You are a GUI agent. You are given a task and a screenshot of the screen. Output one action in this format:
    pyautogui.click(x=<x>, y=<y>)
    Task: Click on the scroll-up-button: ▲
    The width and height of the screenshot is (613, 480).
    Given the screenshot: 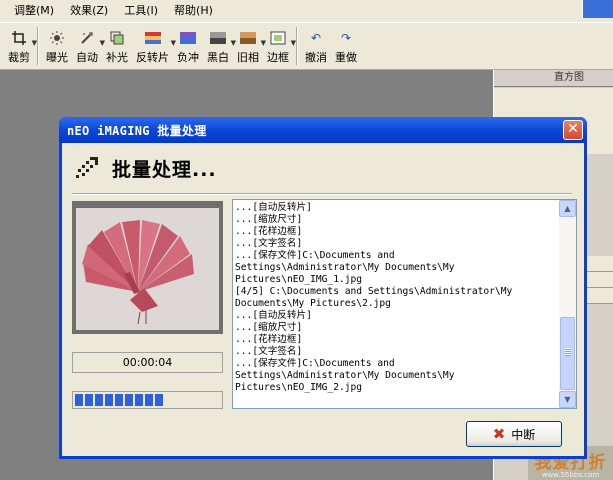 What is the action you would take?
    pyautogui.click(x=567, y=208)
    